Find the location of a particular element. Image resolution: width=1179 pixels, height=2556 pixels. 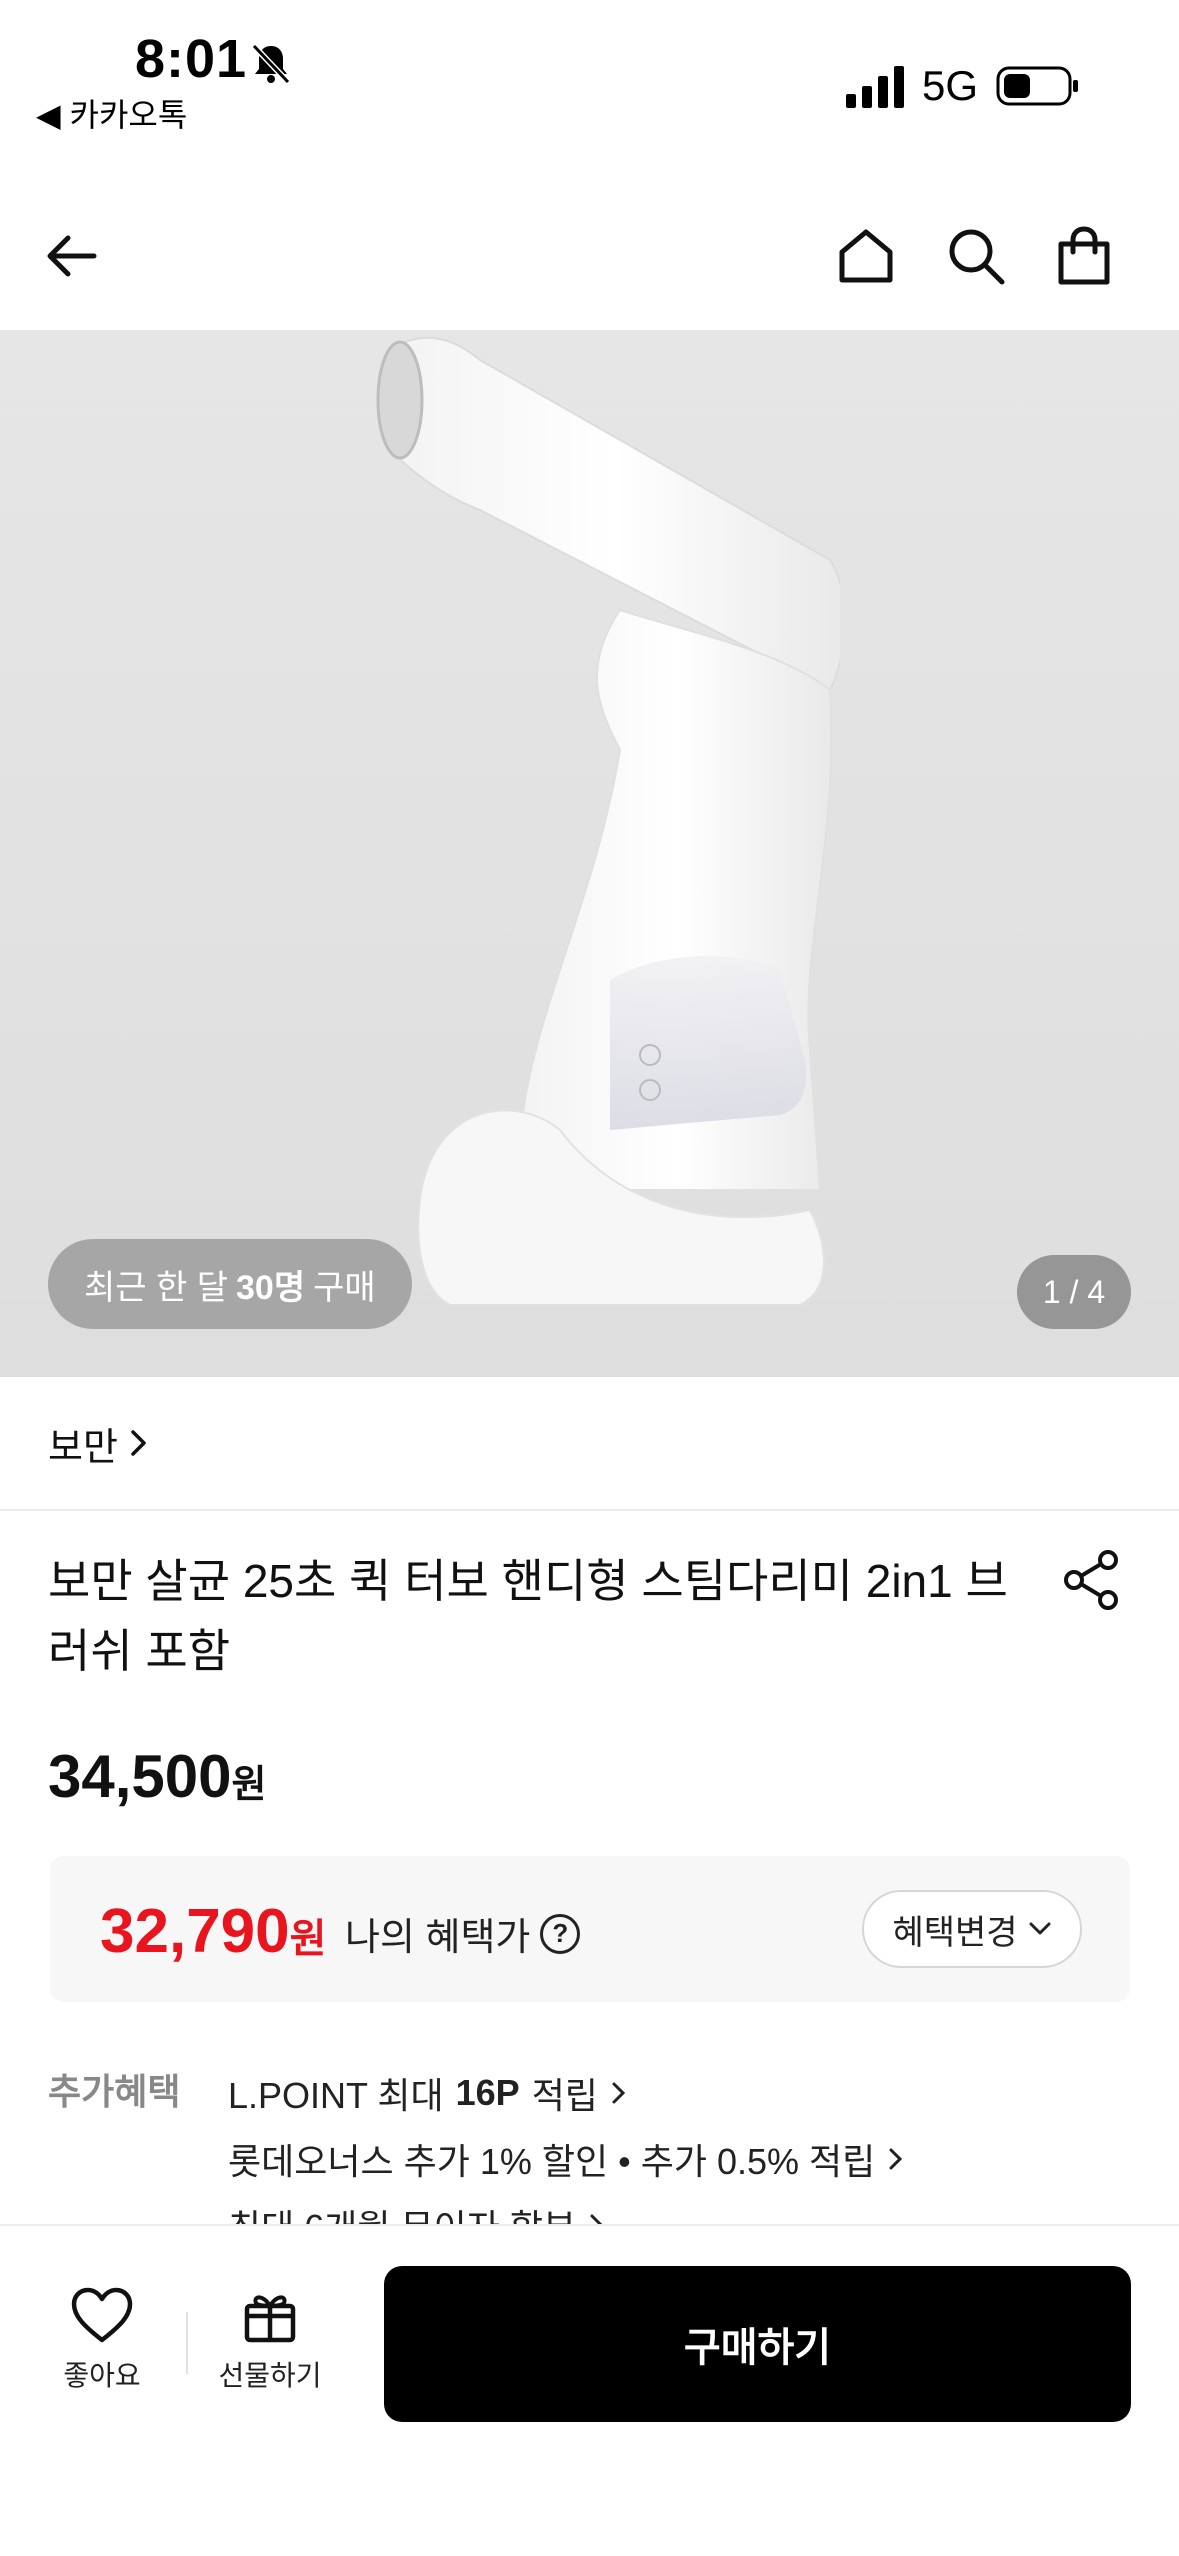

help-icon: ? is located at coordinates (560, 1933).